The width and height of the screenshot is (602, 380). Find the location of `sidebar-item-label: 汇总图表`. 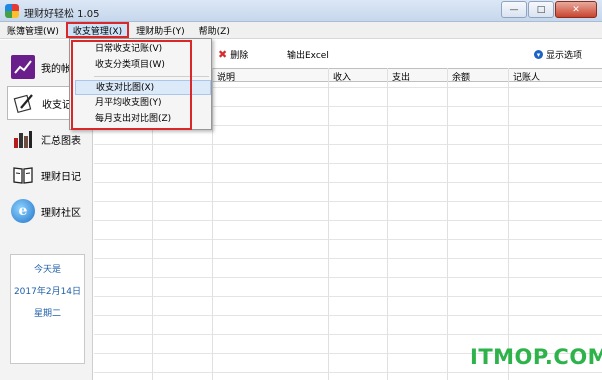

sidebar-item-label: 汇总图表 is located at coordinates (61, 141).